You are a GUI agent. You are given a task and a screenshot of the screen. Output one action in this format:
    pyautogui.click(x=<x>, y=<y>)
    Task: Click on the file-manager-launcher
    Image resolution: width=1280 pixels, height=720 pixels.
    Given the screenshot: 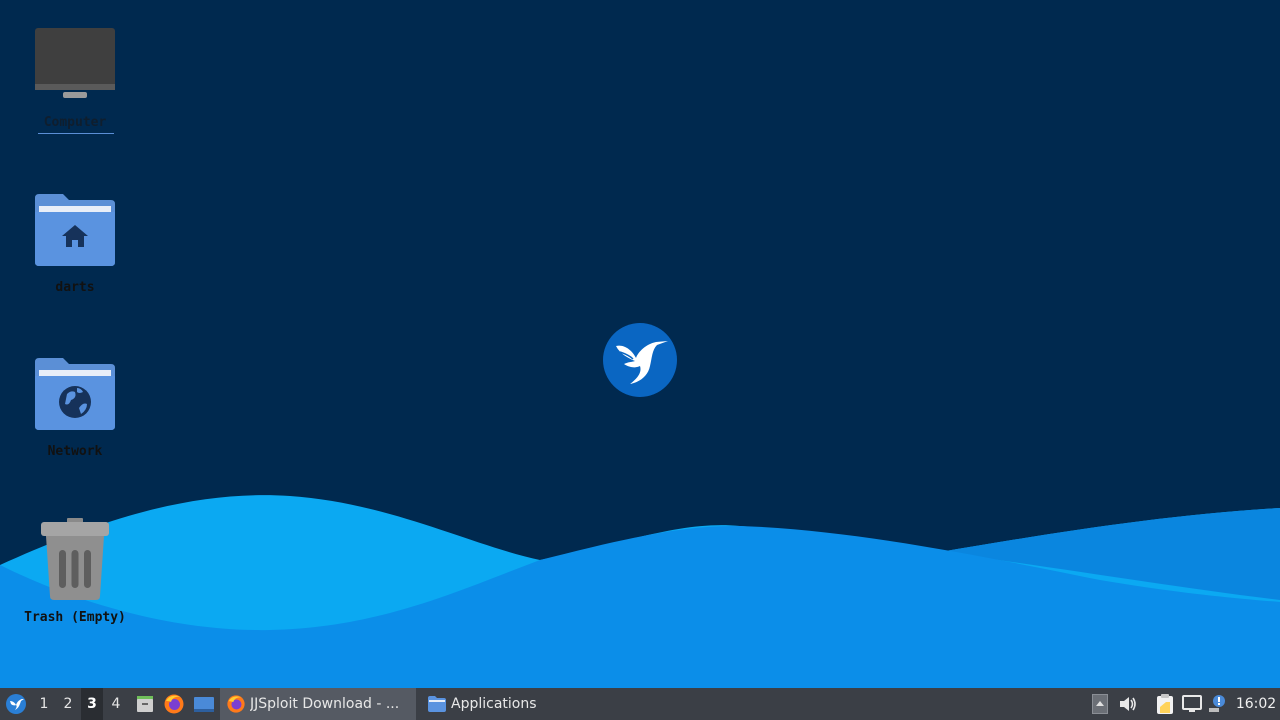 What is the action you would take?
    pyautogui.click(x=145, y=704)
    